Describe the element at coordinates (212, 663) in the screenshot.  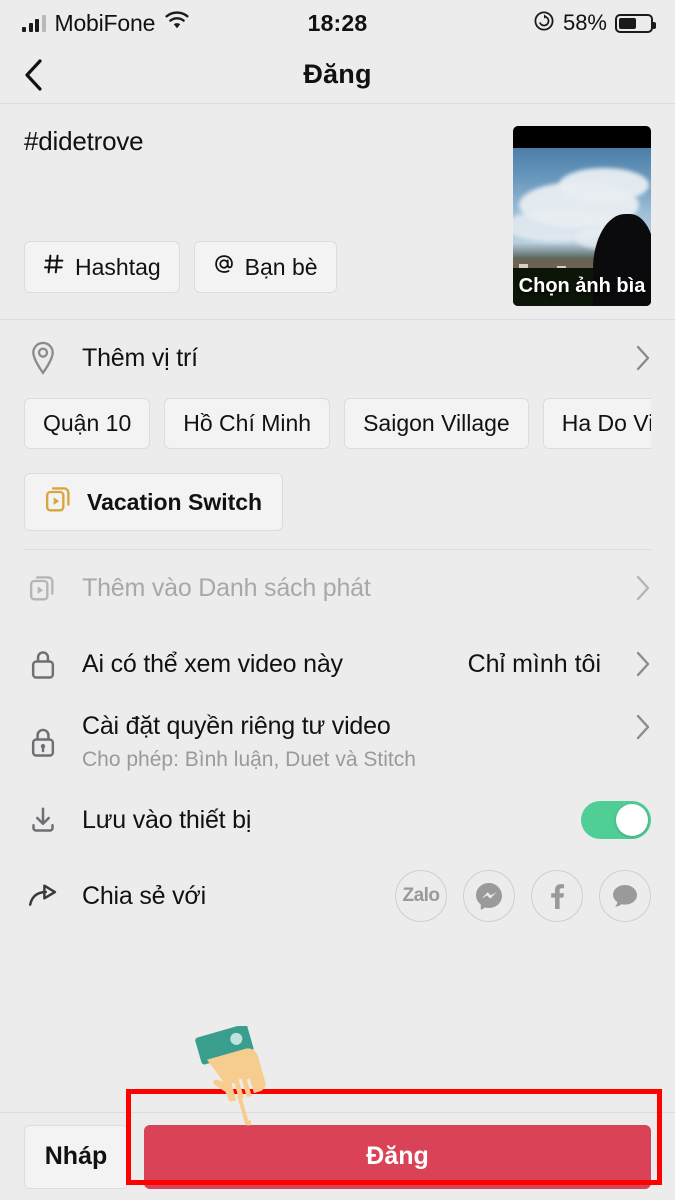
I see `visibility-label: Ai có thể xem video này` at that location.